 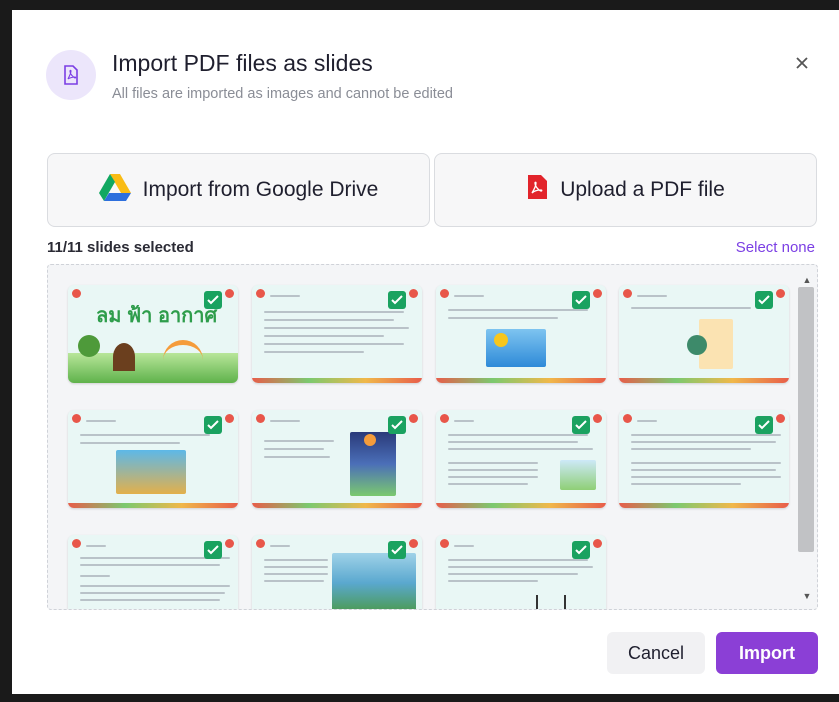 I want to click on import-google-drive-label: Import from Google Drive, so click(x=260, y=189).